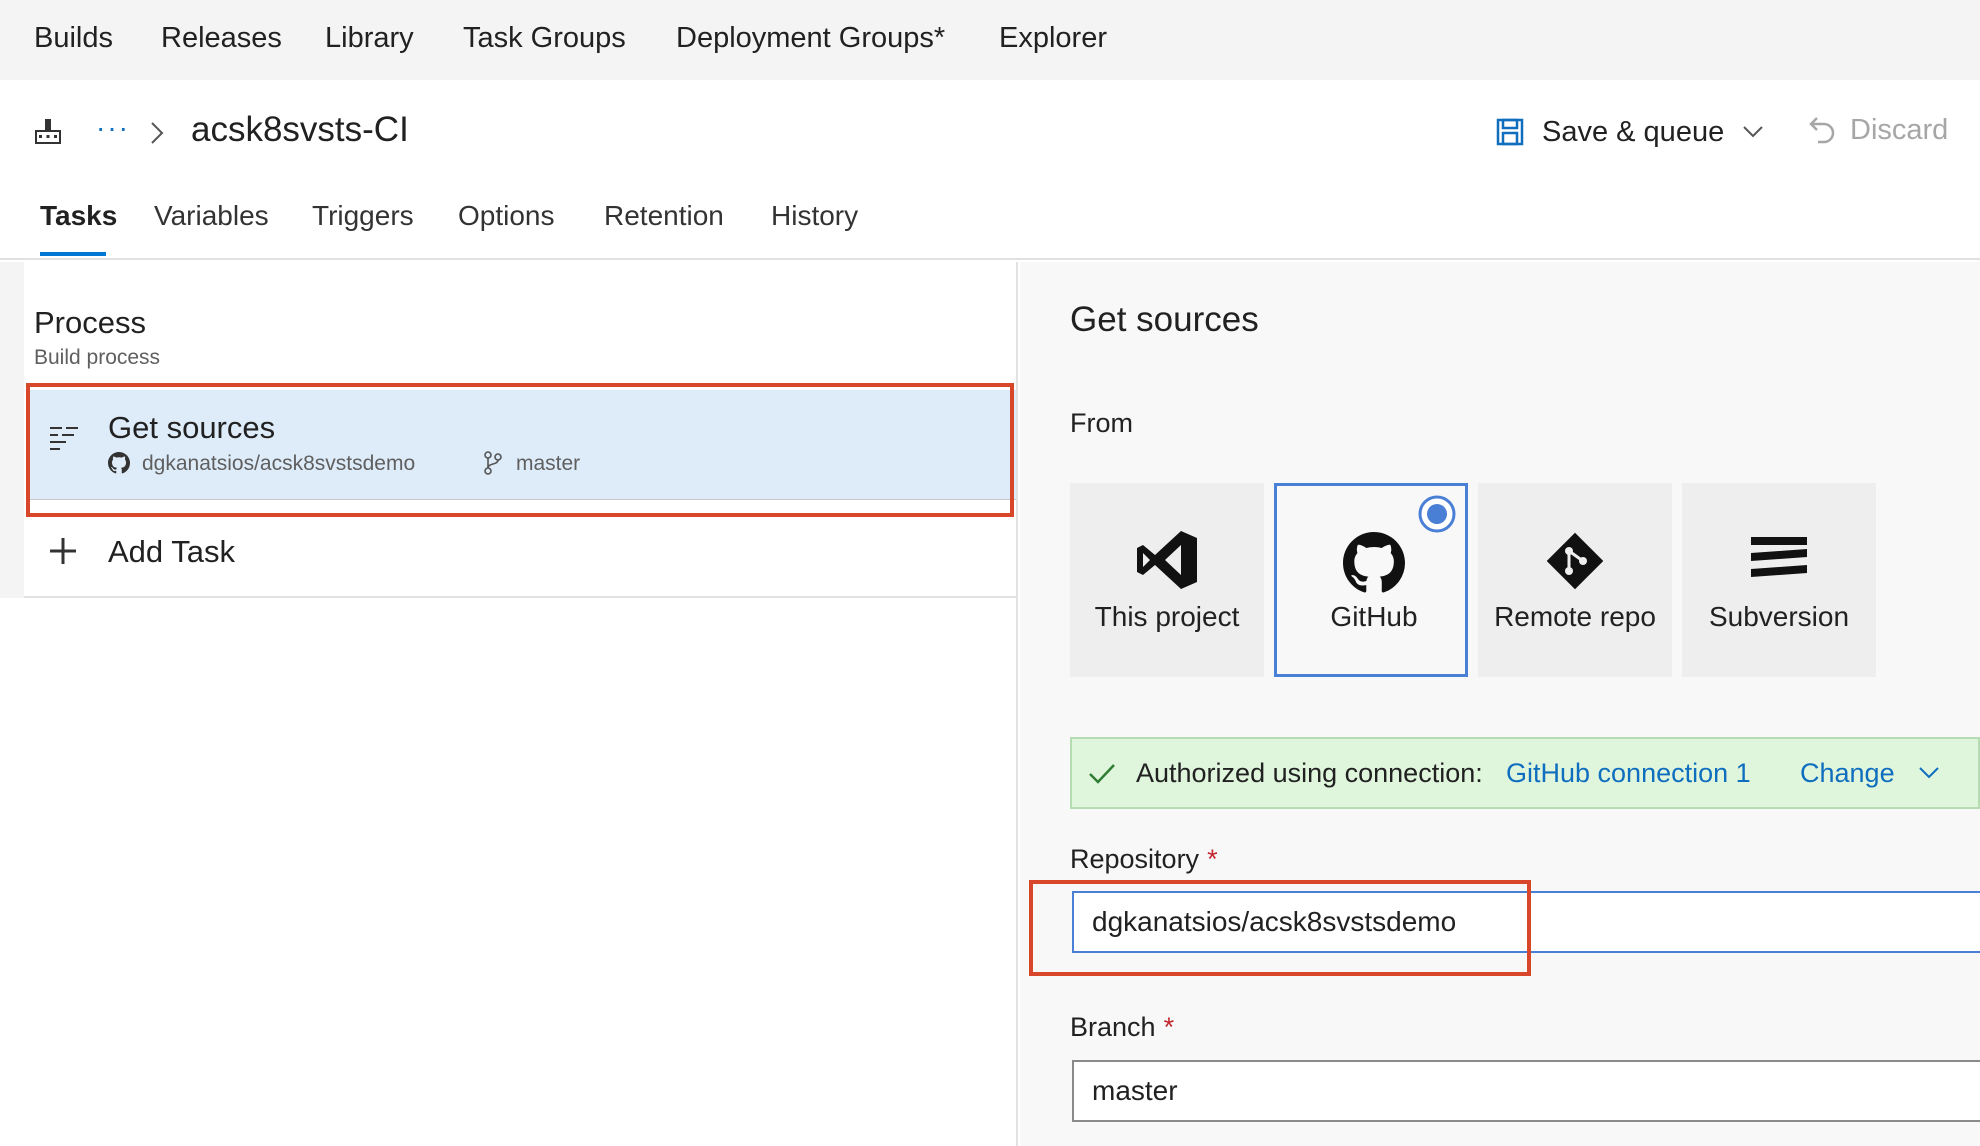 Image resolution: width=1980 pixels, height=1146 pixels. What do you see at coordinates (493, 463) in the screenshot?
I see `branch-icon` at bounding box center [493, 463].